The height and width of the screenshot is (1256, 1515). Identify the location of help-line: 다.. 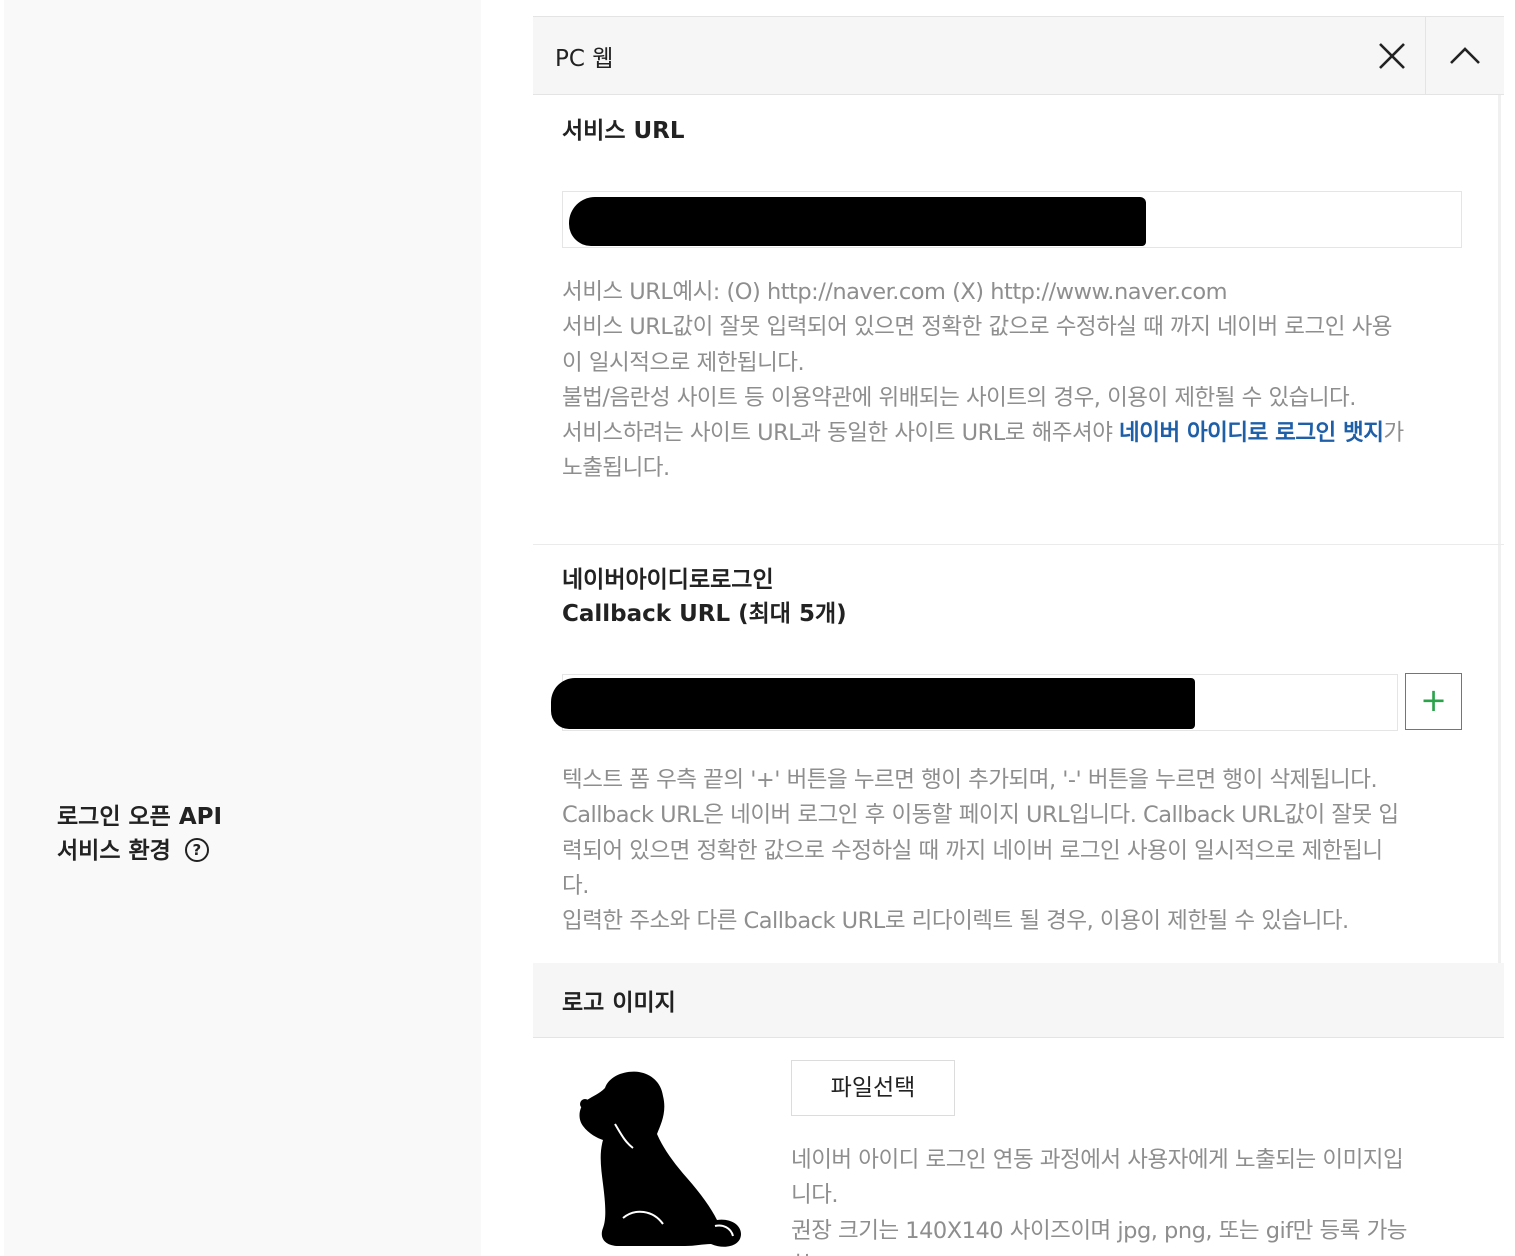
(575, 885).